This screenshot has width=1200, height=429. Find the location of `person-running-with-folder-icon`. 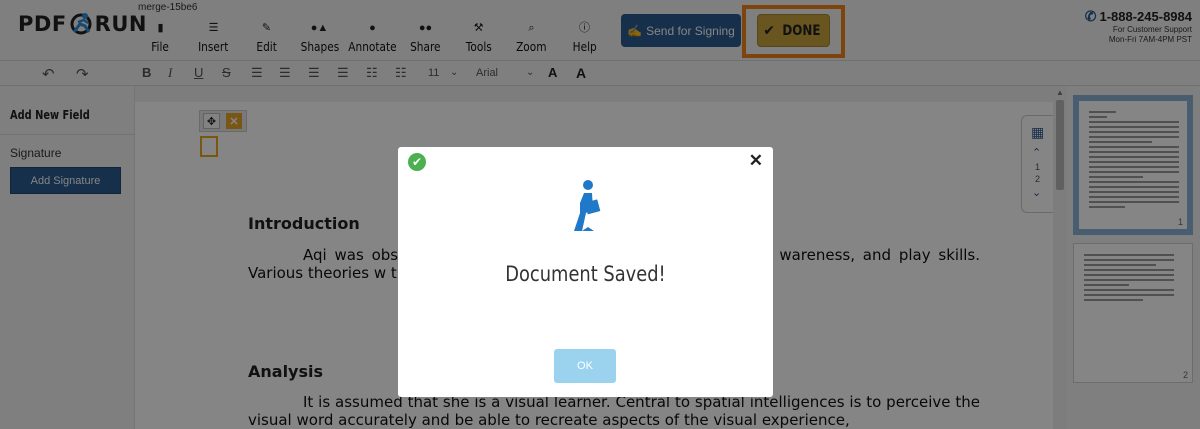

person-running-with-folder-icon is located at coordinates (584, 206).